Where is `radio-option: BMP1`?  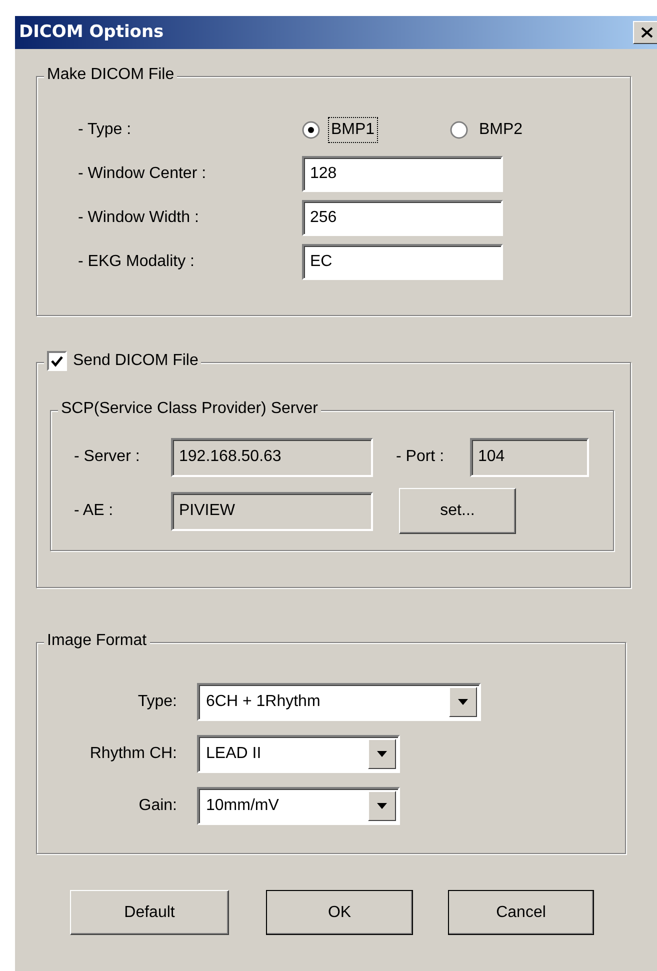 radio-option: BMP1 is located at coordinates (376, 130).